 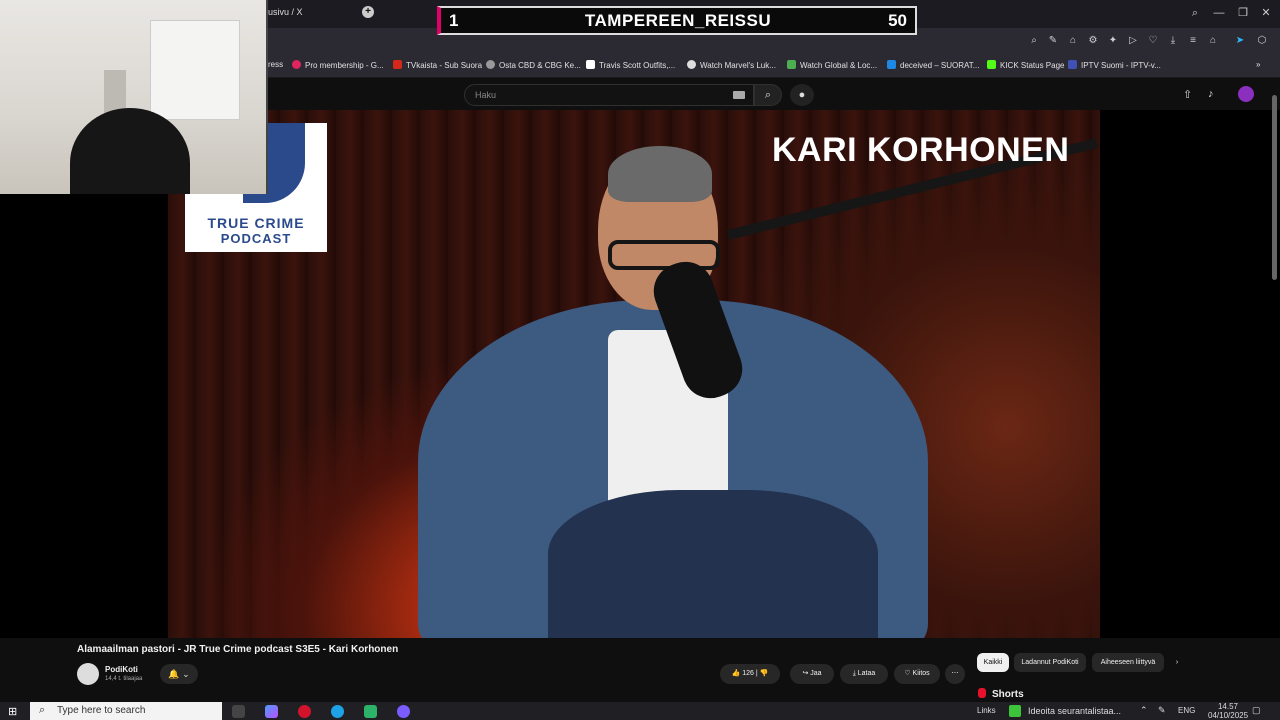 I want to click on keyboard-icon, so click(x=739, y=95).